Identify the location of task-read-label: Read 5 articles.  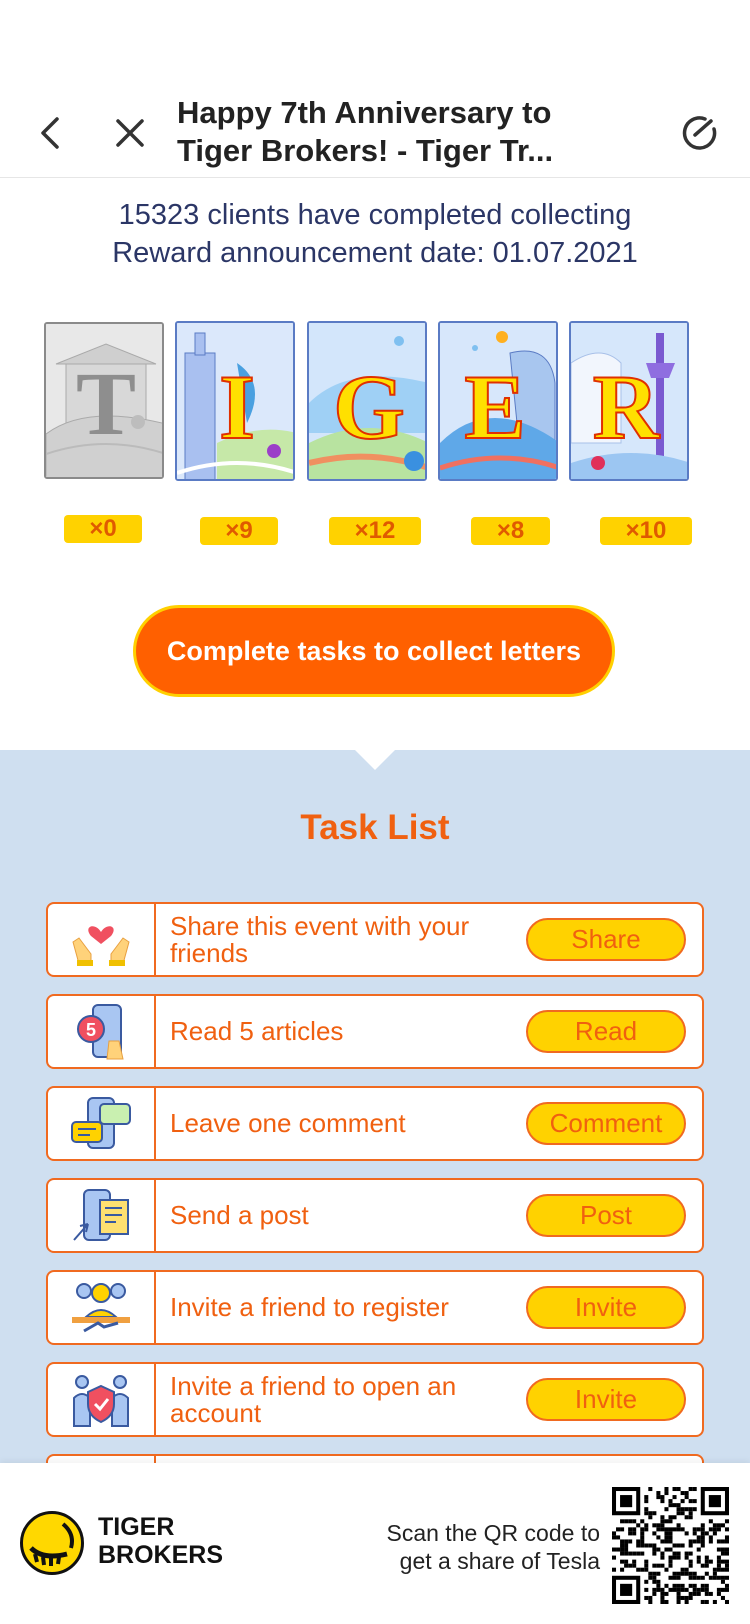
(257, 1031).